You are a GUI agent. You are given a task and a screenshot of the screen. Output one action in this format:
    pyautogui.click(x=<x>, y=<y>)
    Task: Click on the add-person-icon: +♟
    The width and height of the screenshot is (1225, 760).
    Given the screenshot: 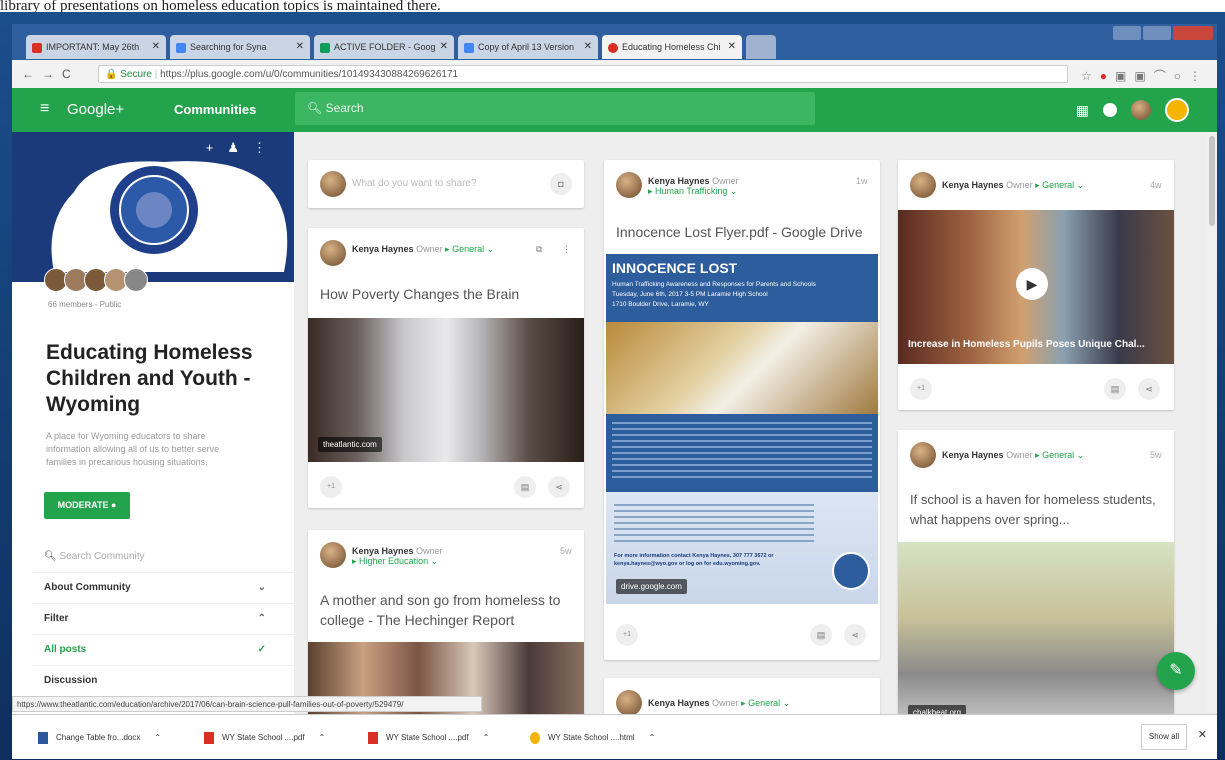 What is the action you would take?
    pyautogui.click(x=229, y=147)
    